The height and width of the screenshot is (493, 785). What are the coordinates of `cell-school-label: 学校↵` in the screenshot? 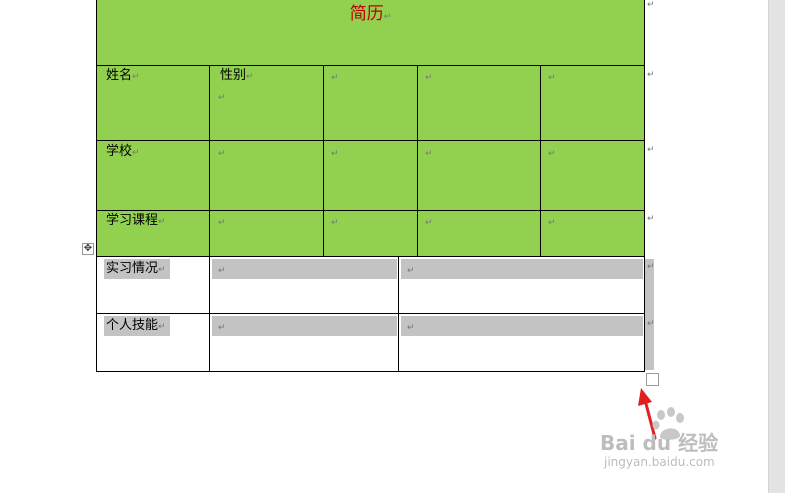 It's located at (123, 152).